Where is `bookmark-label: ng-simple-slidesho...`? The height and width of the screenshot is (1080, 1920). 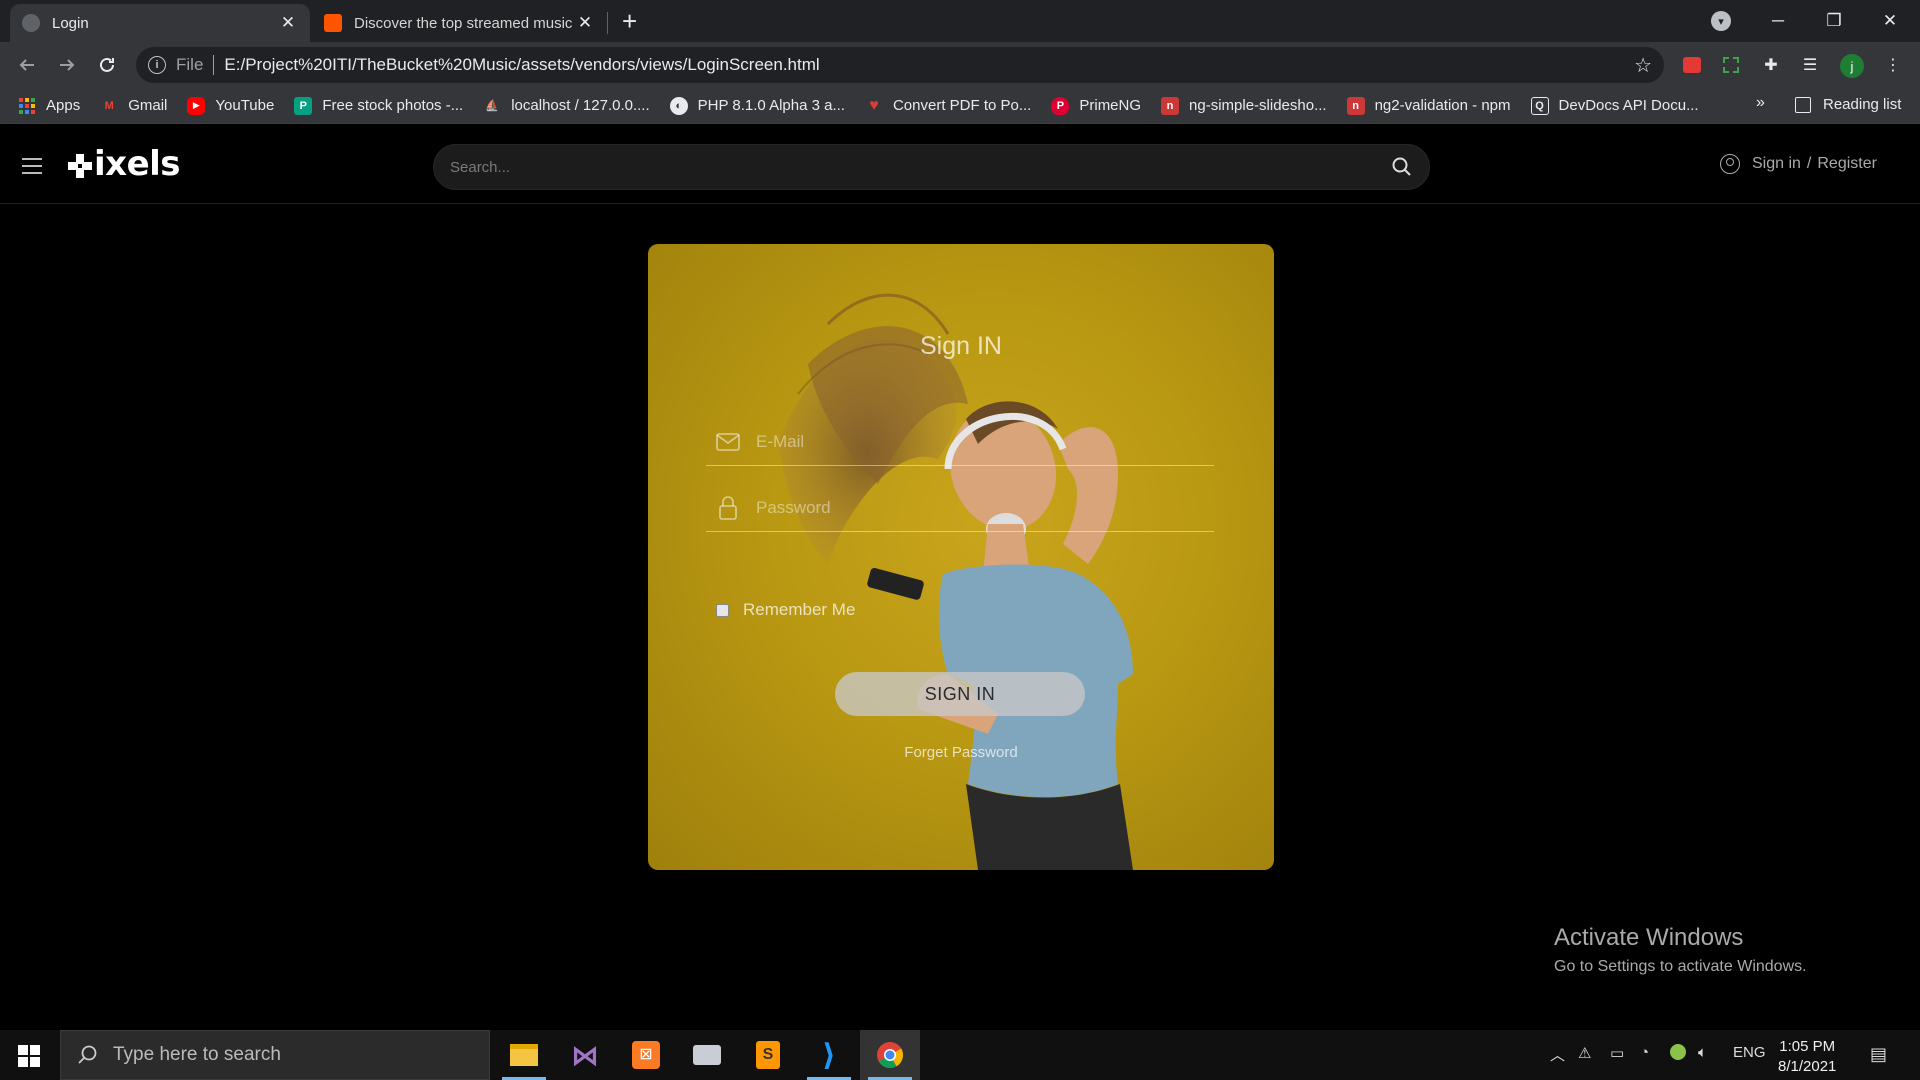
bookmark-label: ng-simple-slidesho... is located at coordinates (1258, 105).